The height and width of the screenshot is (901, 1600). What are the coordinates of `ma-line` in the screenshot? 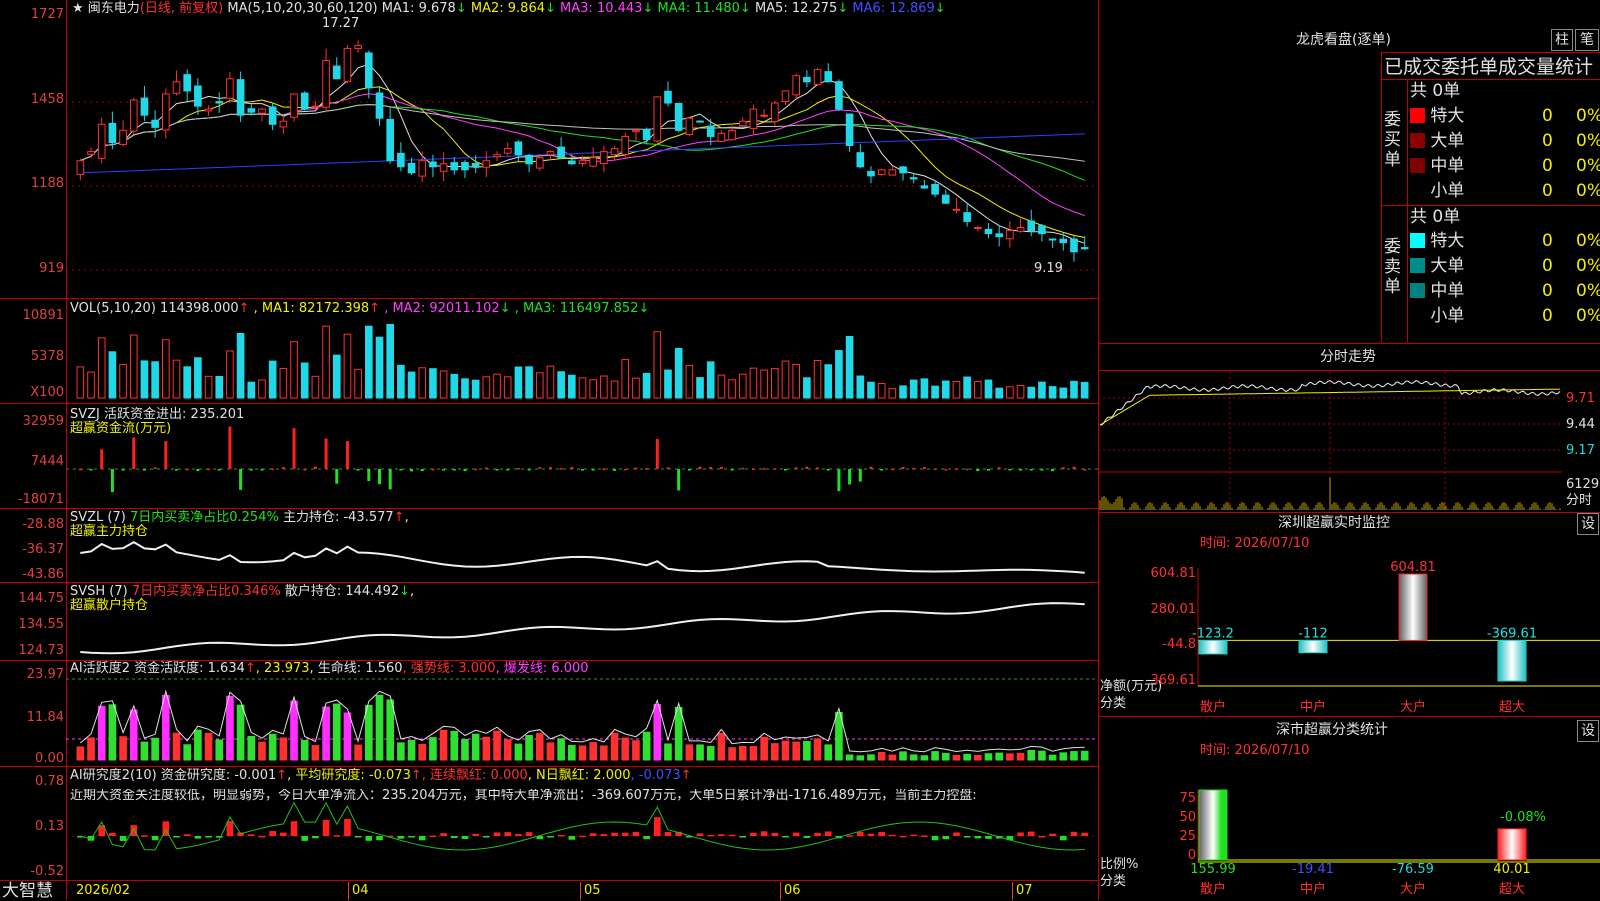 It's located at (582, 153).